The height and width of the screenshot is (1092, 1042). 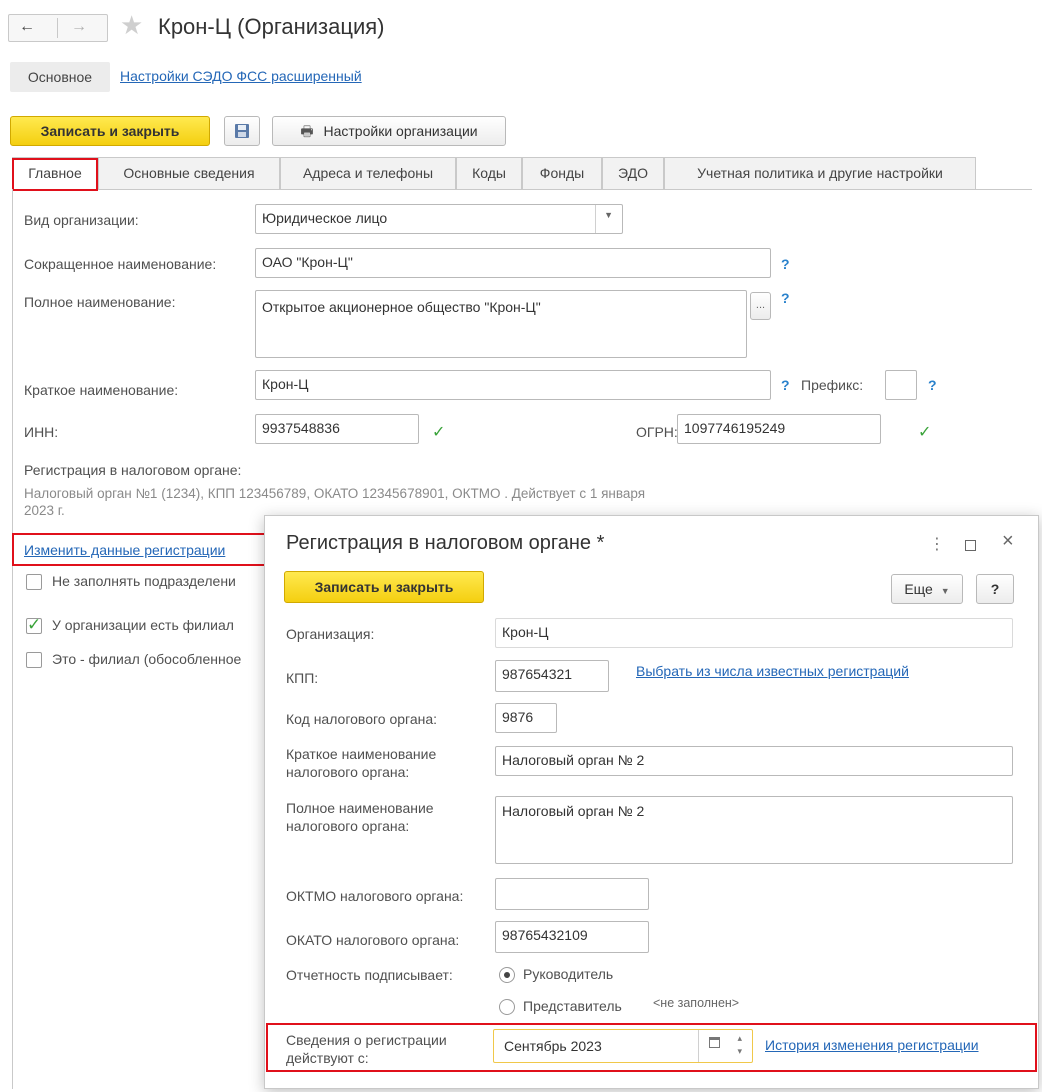 What do you see at coordinates (779, 429) in the screenshot?
I see `ogrn-field: 1097746195249` at bounding box center [779, 429].